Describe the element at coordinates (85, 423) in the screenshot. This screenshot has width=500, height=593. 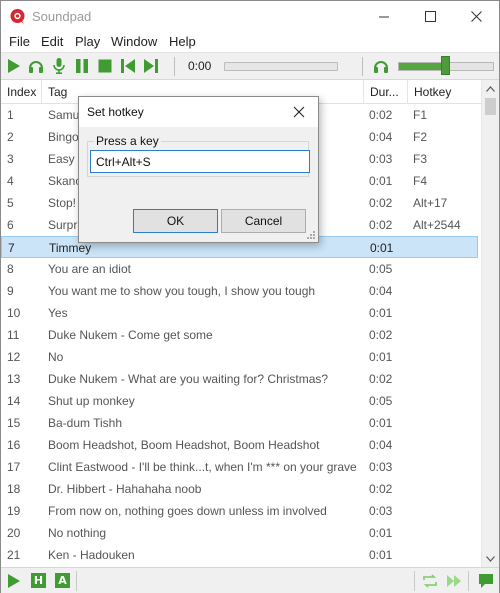
I see `row-tag: Ba-dum Tishh` at that location.